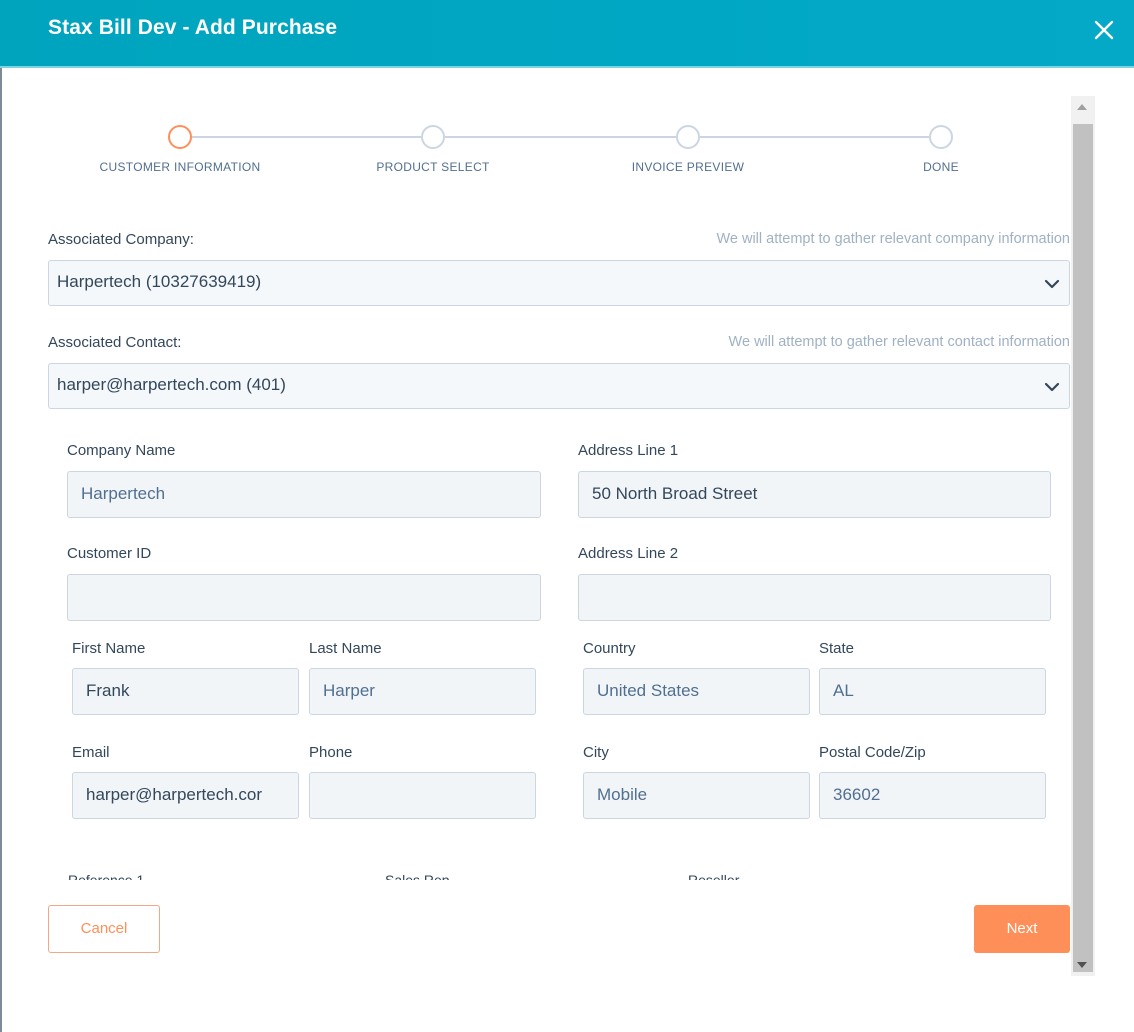  What do you see at coordinates (941, 167) in the screenshot?
I see `step-label-done: DONE` at bounding box center [941, 167].